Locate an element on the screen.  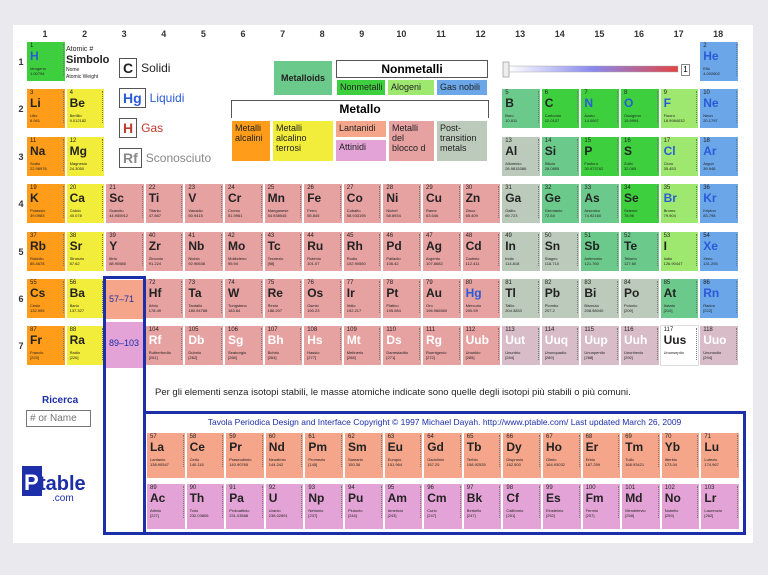
element-br: 35 Br Bromo 79.904 is located at coordinates (679, 204).